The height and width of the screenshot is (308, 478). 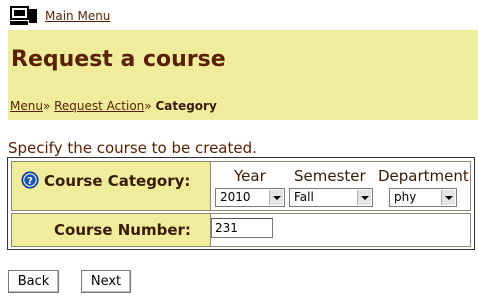 I want to click on computer-icon, so click(x=24, y=16).